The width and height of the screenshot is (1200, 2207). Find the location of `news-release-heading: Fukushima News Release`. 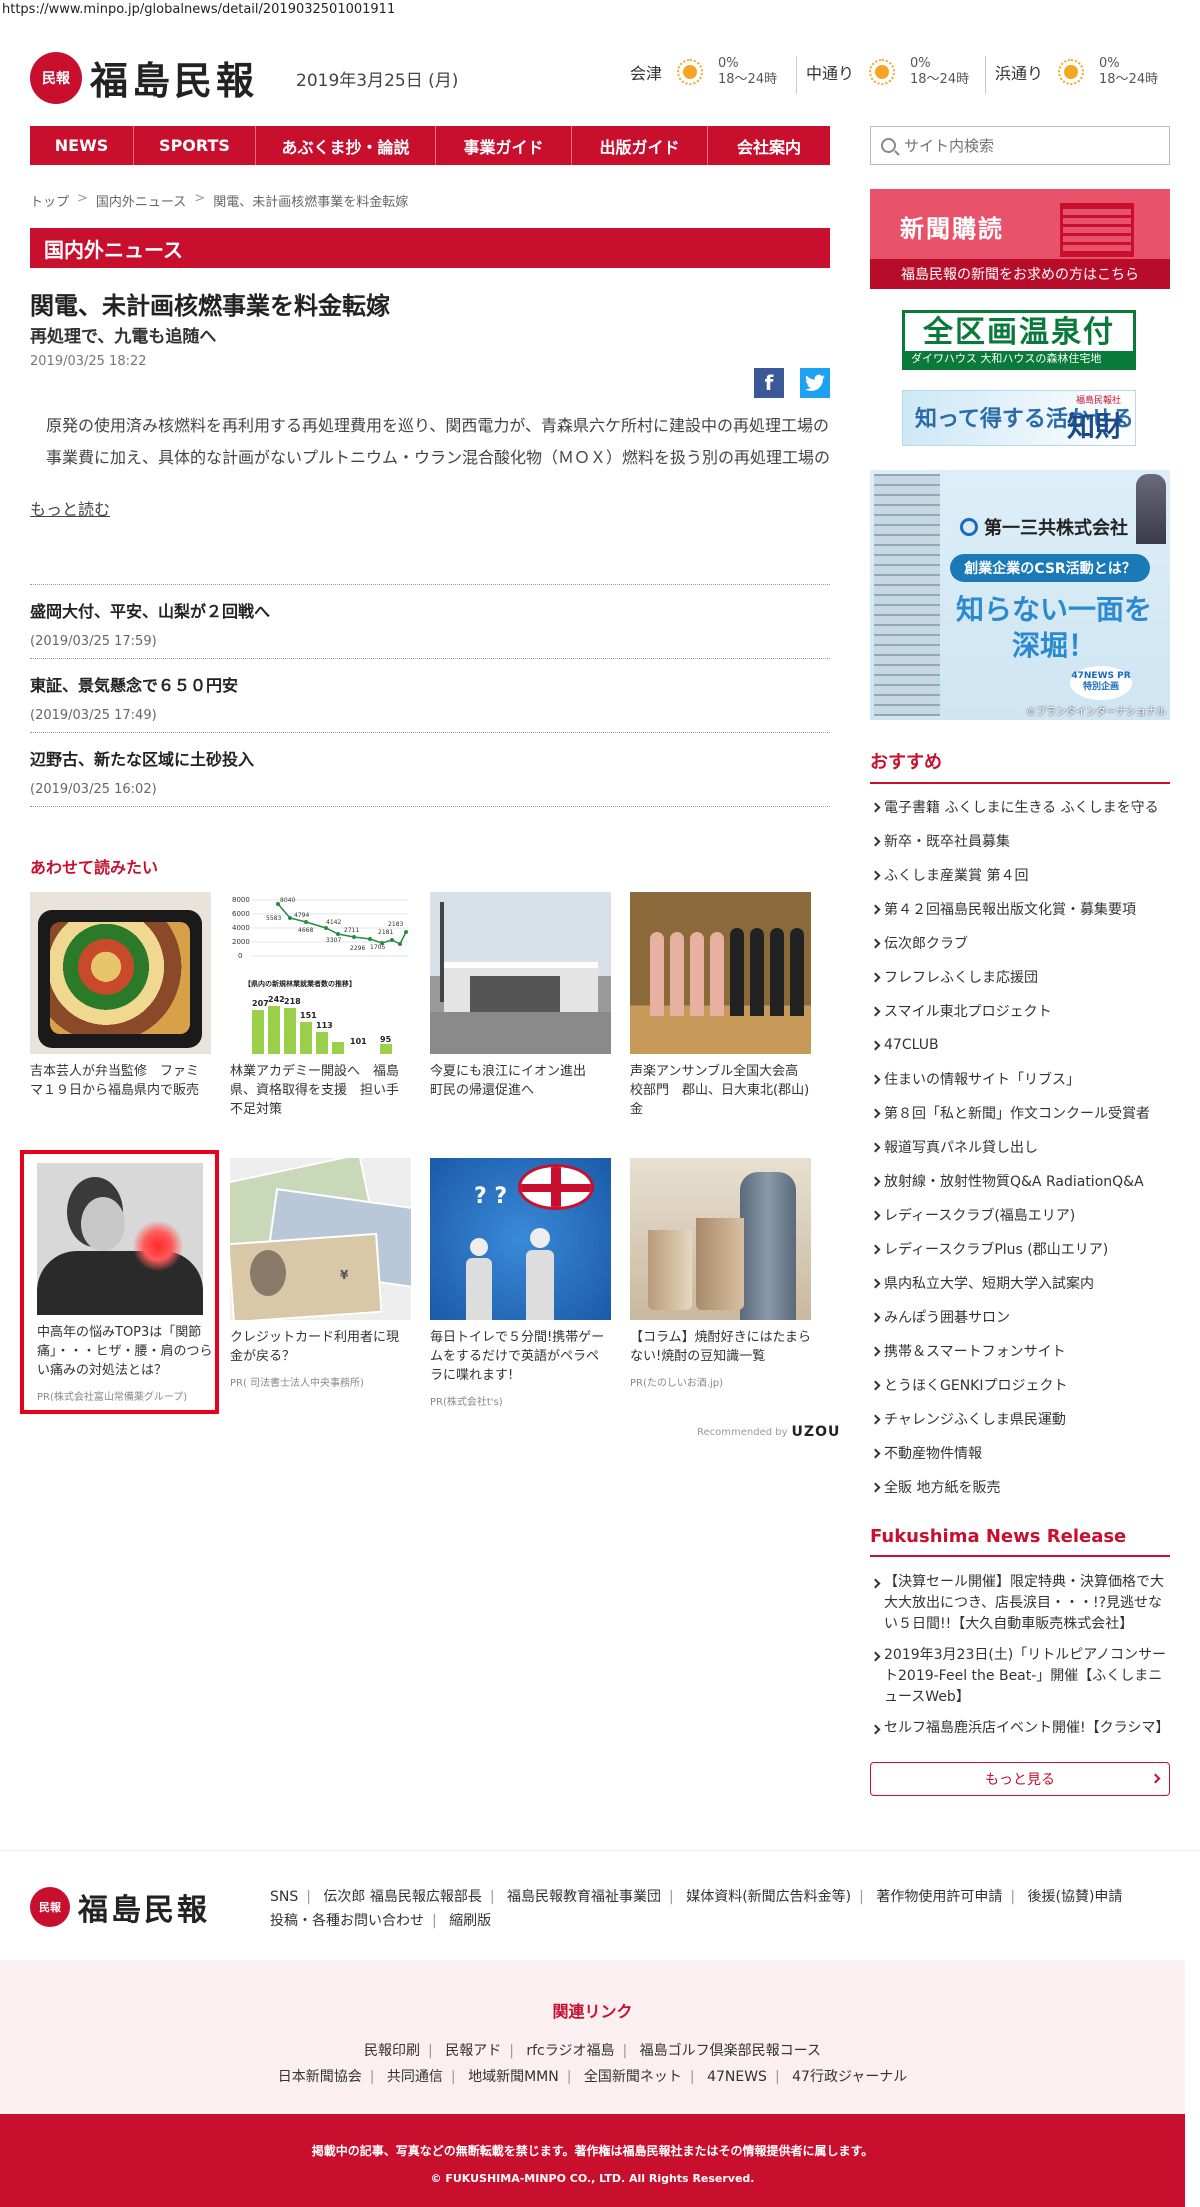

news-release-heading: Fukushima News Release is located at coordinates (1020, 1541).